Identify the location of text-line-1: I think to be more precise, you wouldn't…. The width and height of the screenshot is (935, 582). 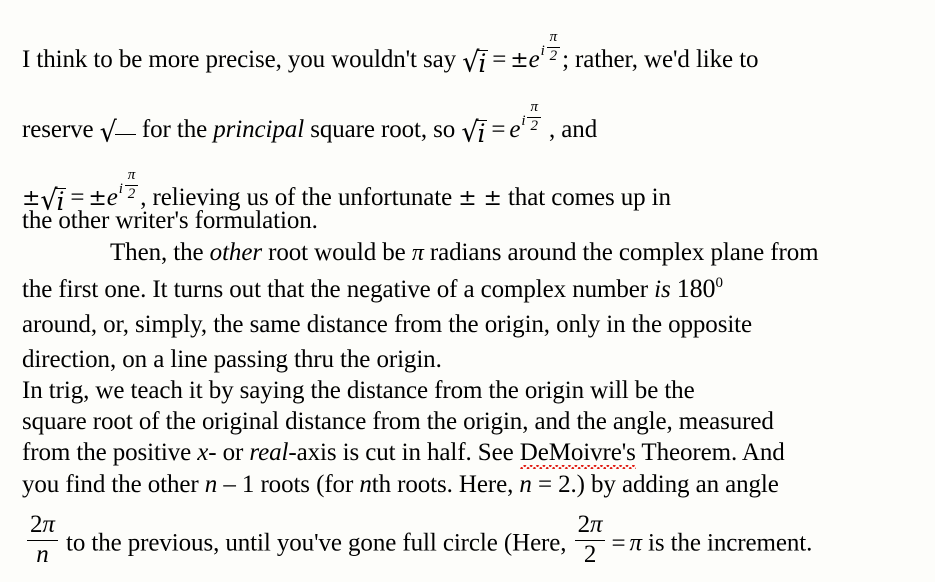
(390, 53).